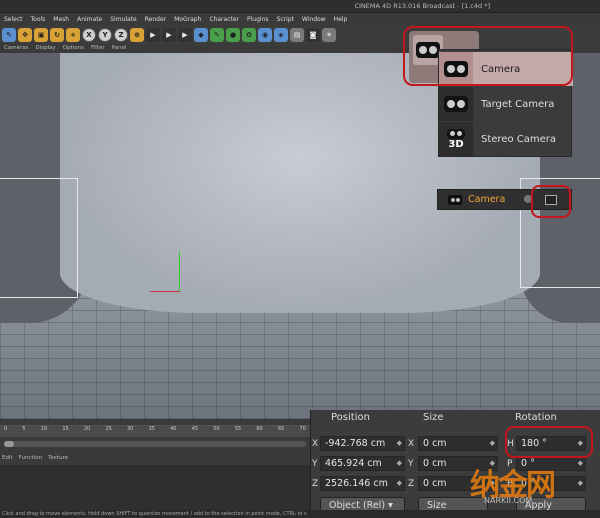  What do you see at coordinates (265, 35) in the screenshot?
I see `deformer-icon: ◉` at bounding box center [265, 35].